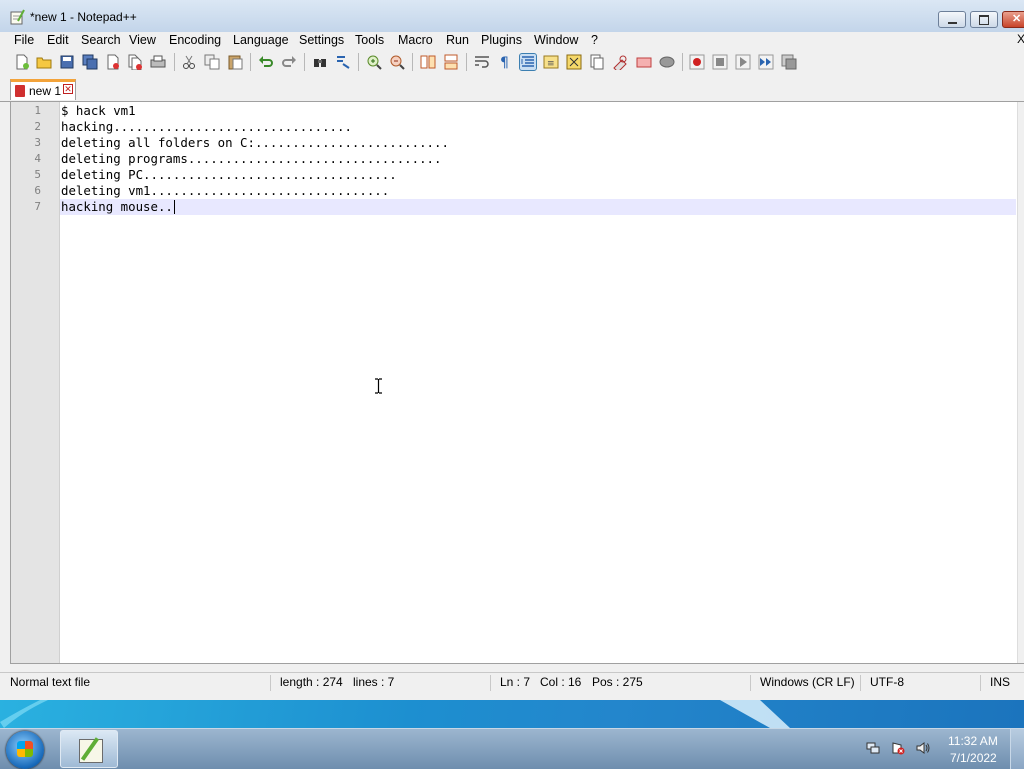 The image size is (1024, 769). I want to click on macro-record-icon, so click(697, 62).